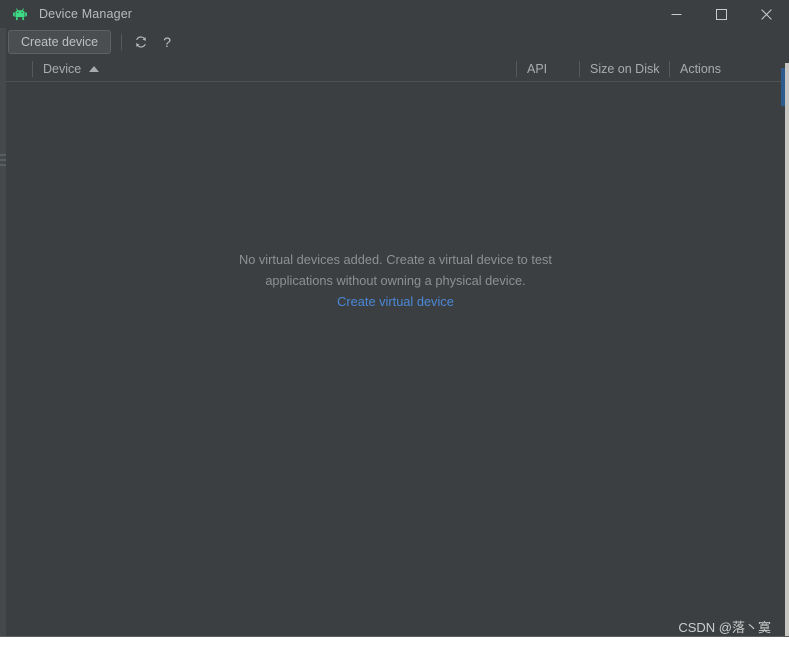 The image size is (789, 645). I want to click on column-header-size-on-disk: Size on Disk, so click(624, 69).